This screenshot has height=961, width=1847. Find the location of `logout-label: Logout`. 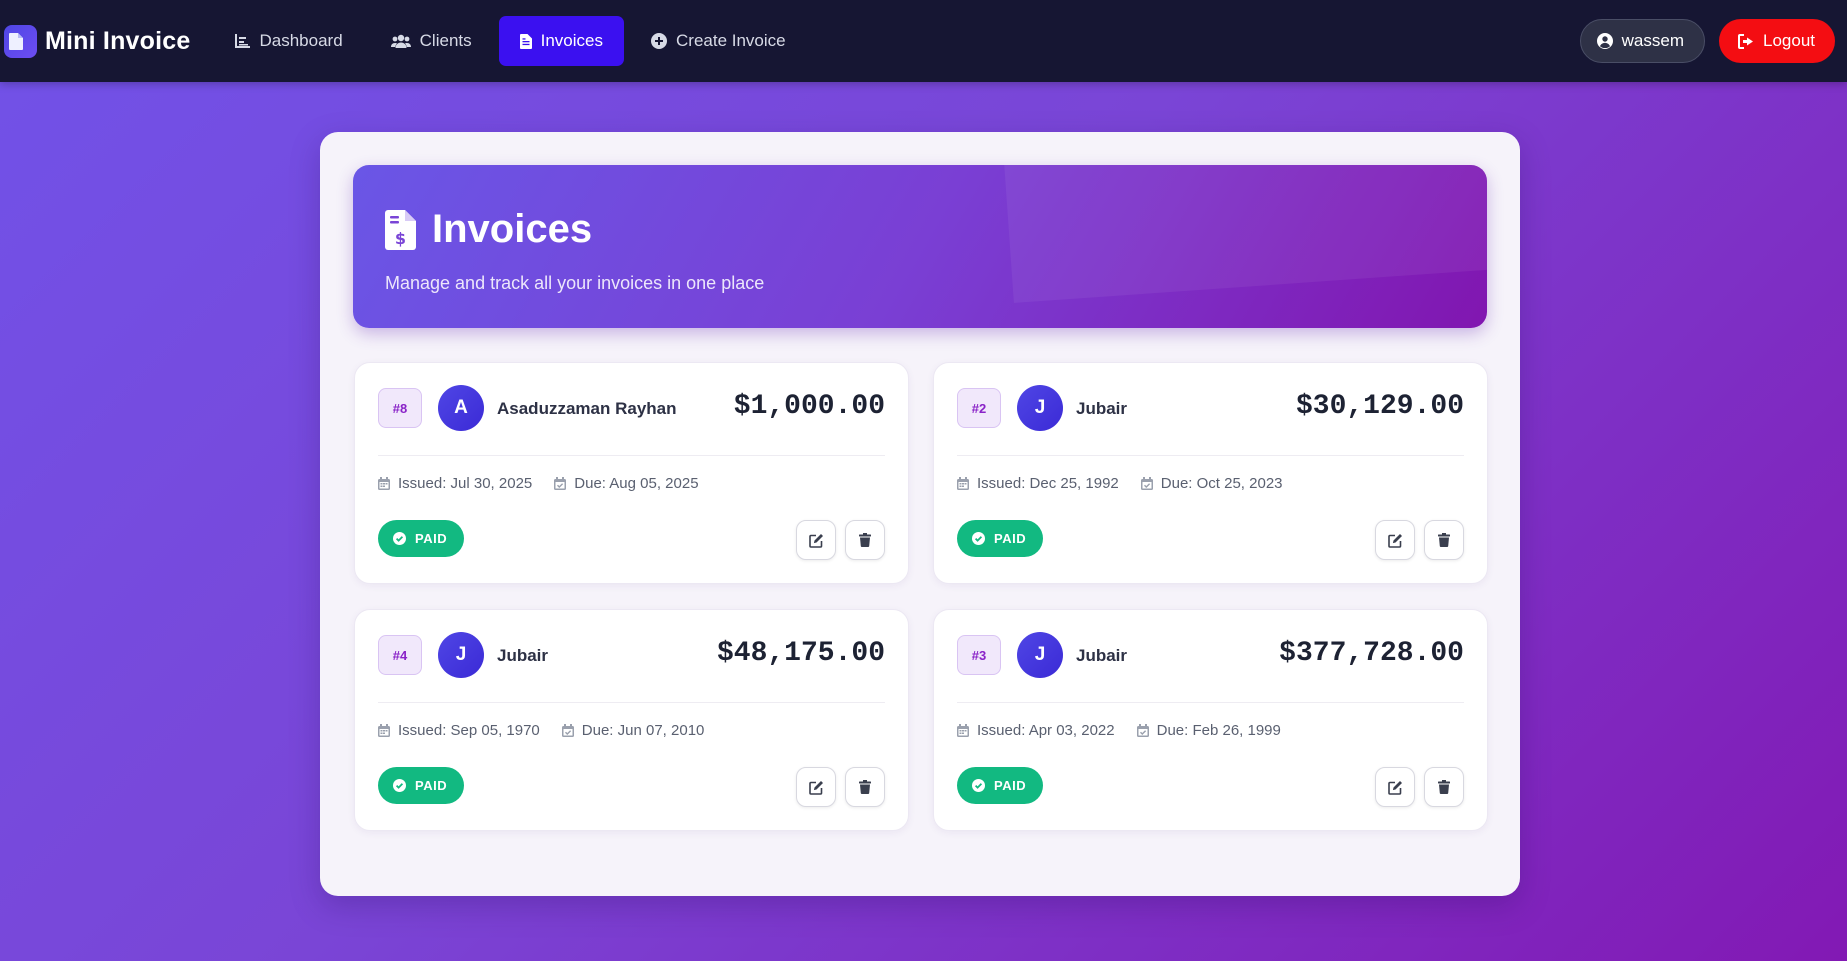

logout-label: Logout is located at coordinates (1789, 40).